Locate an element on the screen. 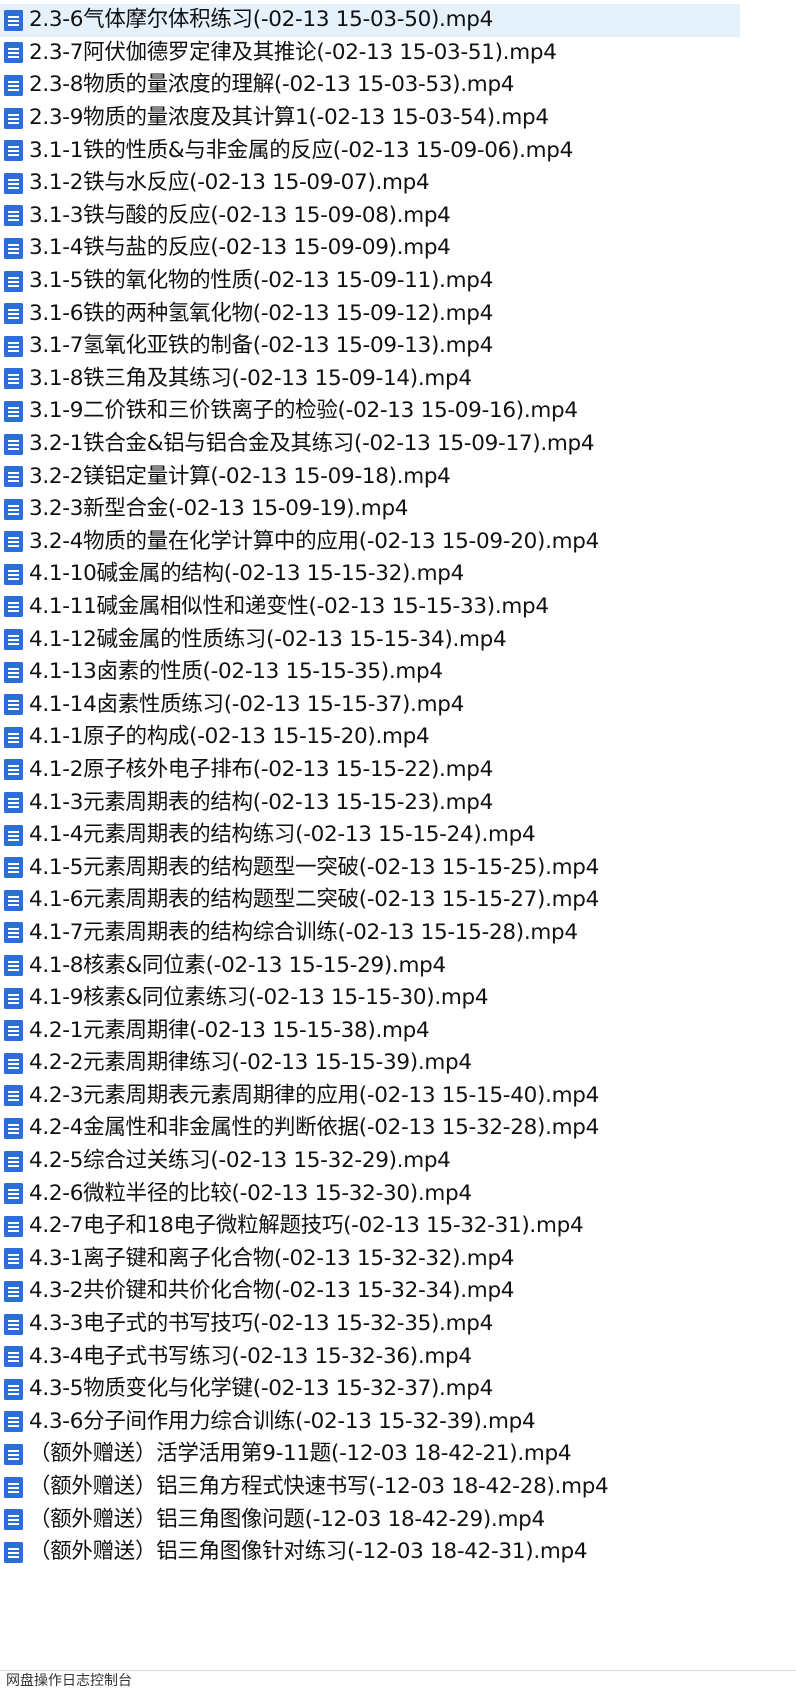 Image resolution: width=796 pixels, height=1690 pixels. file-name: 3.1-4铁与盐的反应(-02-13 15-09-09).mp4 is located at coordinates (240, 248).